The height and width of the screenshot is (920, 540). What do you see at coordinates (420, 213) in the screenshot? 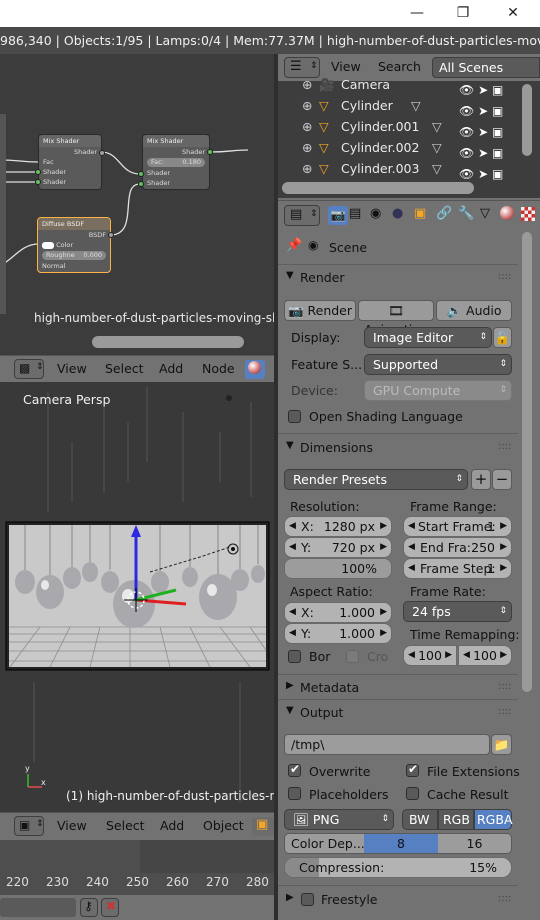
I see `object-tab-icon: ▣` at bounding box center [420, 213].